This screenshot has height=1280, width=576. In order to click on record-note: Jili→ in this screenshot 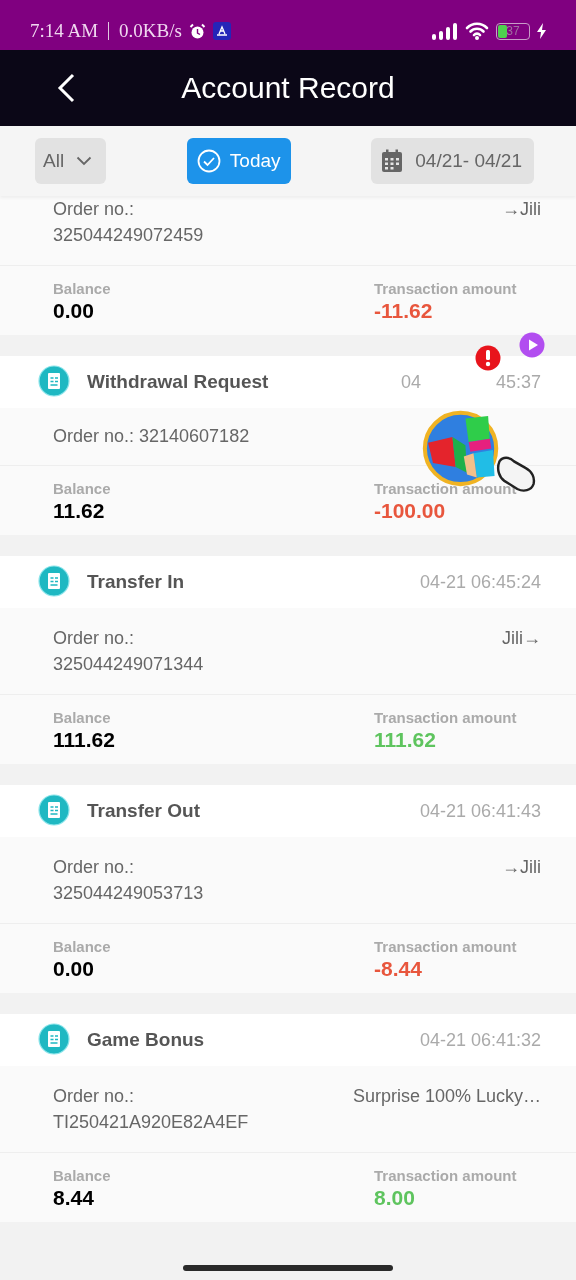, I will do `click(521, 638)`.